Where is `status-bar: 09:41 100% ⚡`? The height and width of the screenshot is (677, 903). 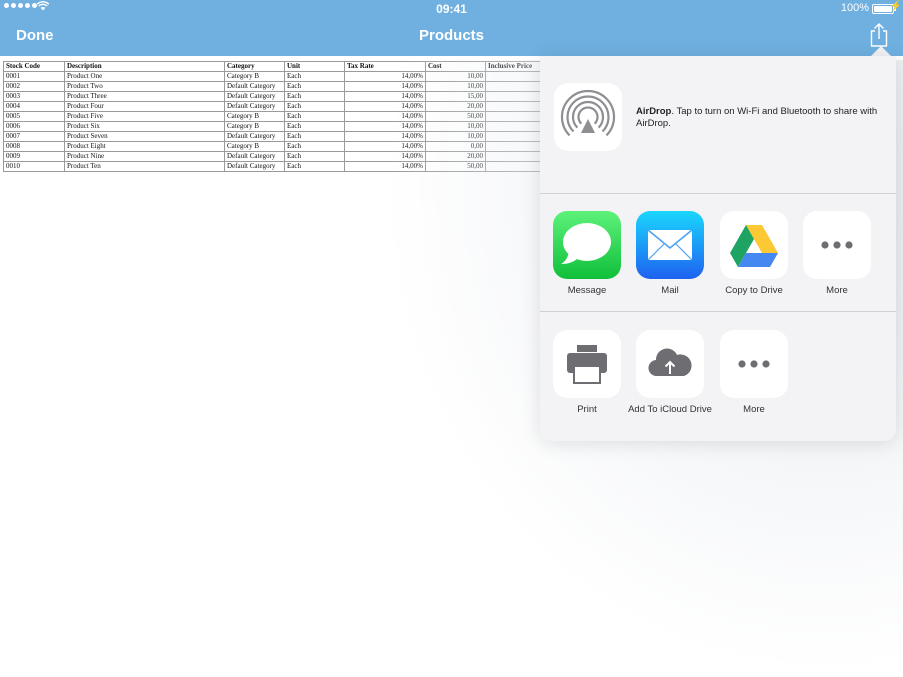
status-bar: 09:41 100% ⚡ is located at coordinates (451, 8).